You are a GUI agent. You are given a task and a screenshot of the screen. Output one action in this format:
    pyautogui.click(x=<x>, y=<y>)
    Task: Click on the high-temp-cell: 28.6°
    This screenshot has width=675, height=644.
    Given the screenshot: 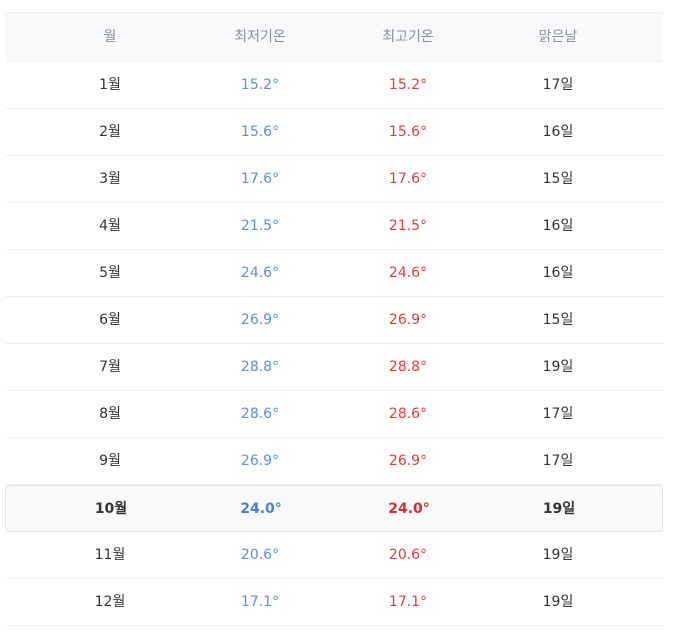 What is the action you would take?
    pyautogui.click(x=408, y=414)
    